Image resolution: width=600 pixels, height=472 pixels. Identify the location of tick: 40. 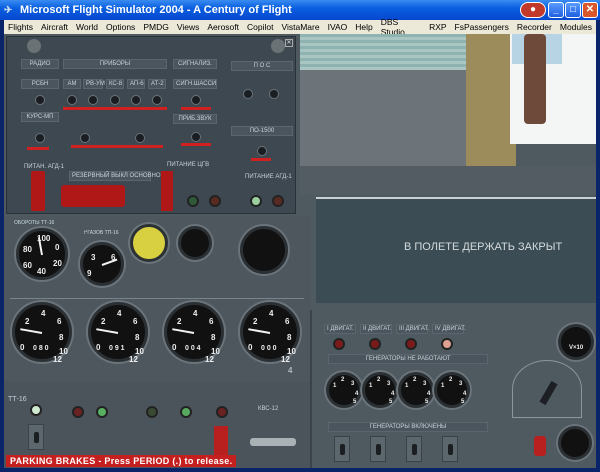
(41, 271).